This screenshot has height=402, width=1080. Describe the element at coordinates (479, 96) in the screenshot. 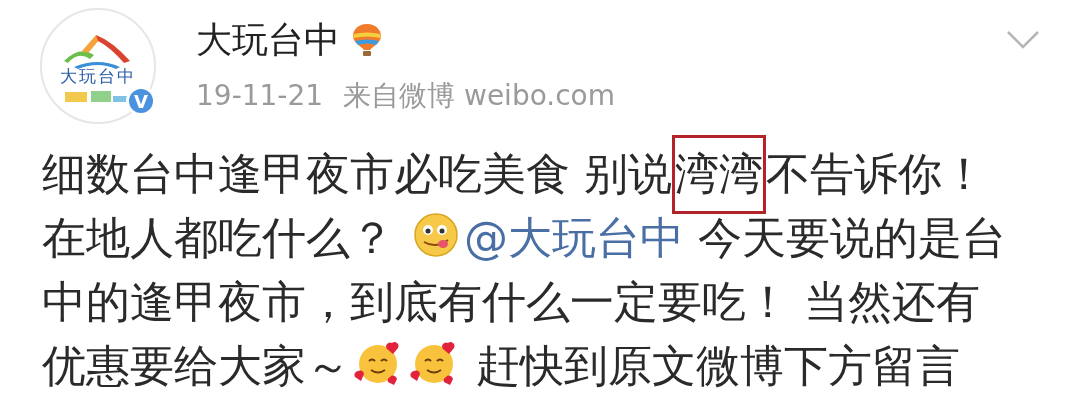

I see `post-source: 来自微博 weibo.com` at that location.